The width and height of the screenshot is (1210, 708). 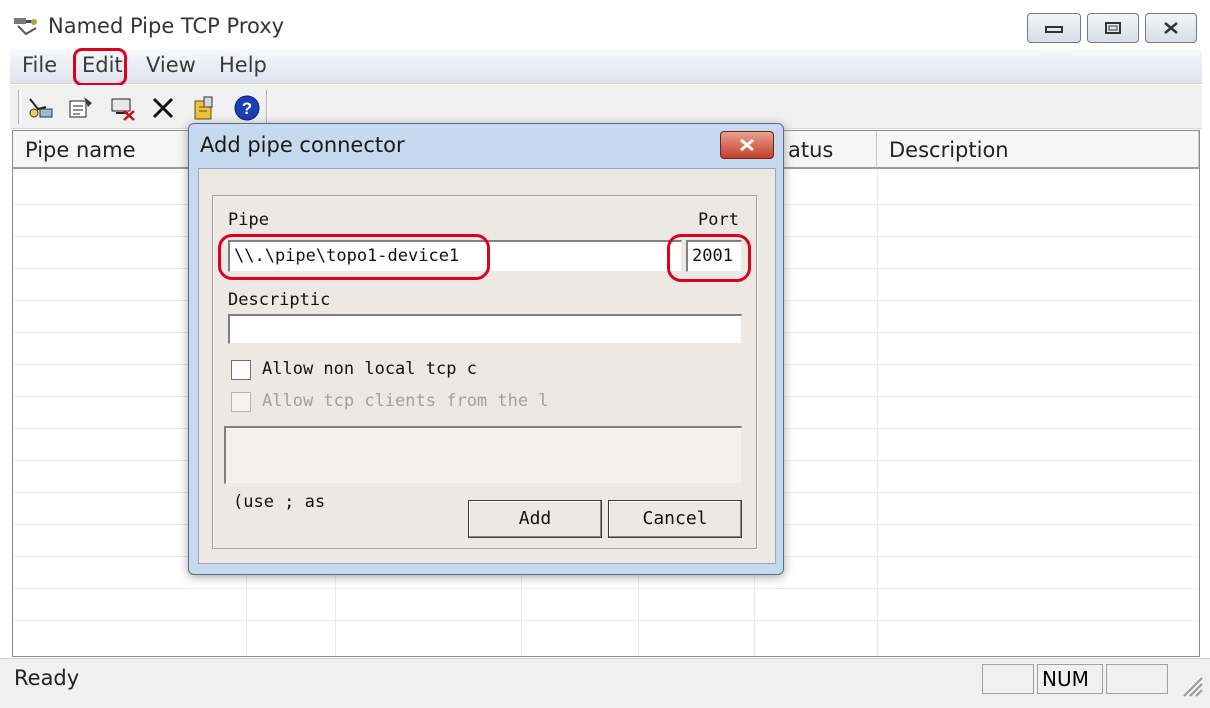 What do you see at coordinates (171, 65) in the screenshot?
I see `menu-view: View` at bounding box center [171, 65].